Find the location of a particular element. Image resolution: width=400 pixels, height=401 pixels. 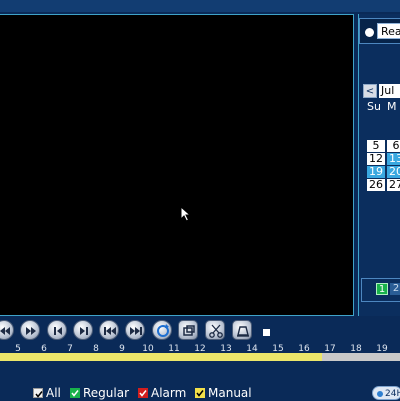

manual-checkbox is located at coordinates (200, 393).